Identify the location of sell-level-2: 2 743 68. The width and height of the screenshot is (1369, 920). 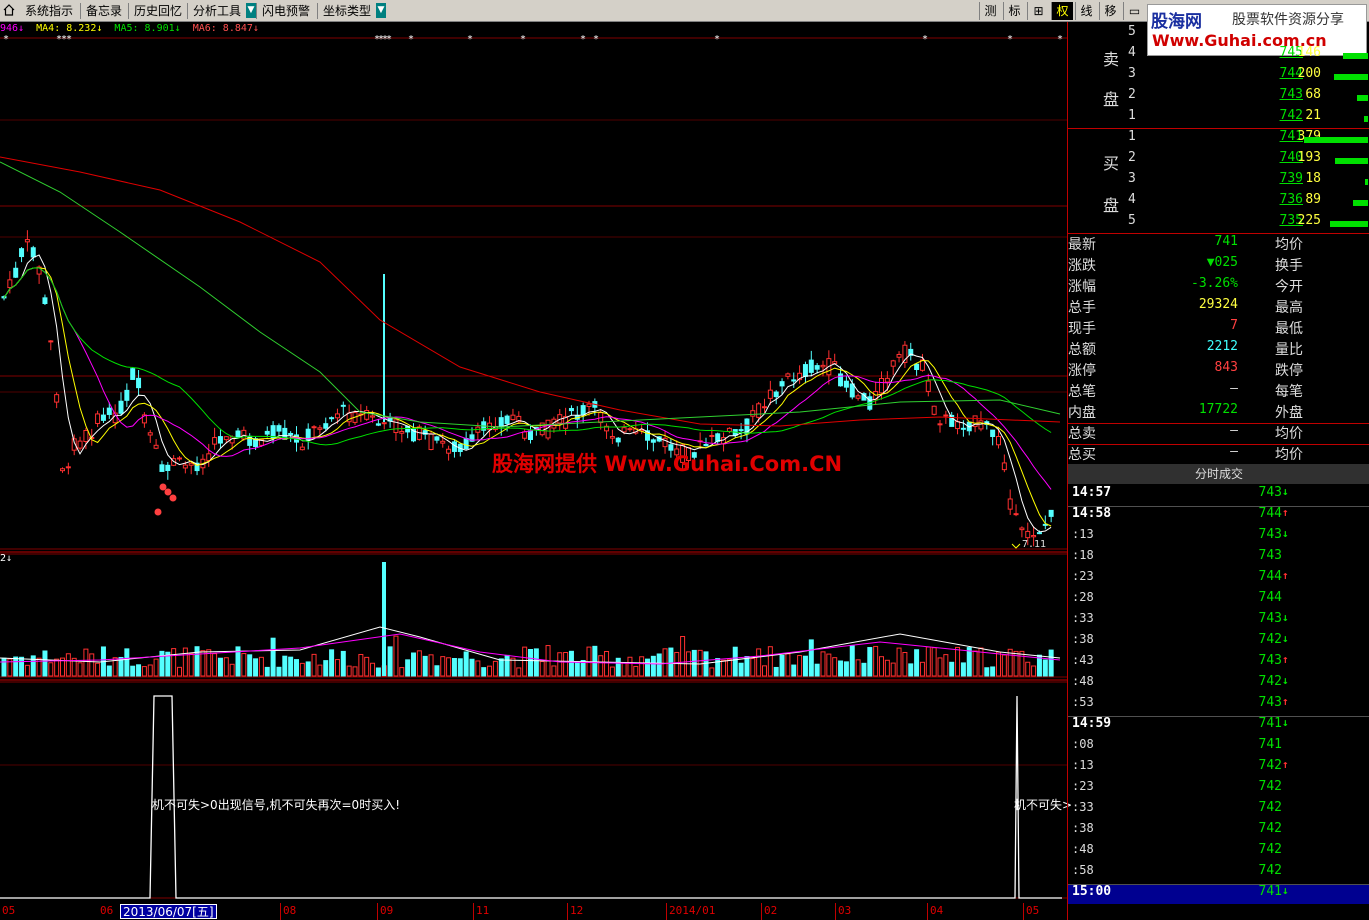
(1218, 97).